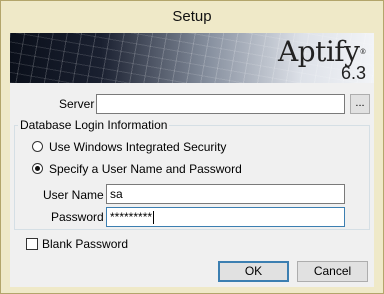  I want to click on server-label: Server, so click(77, 104).